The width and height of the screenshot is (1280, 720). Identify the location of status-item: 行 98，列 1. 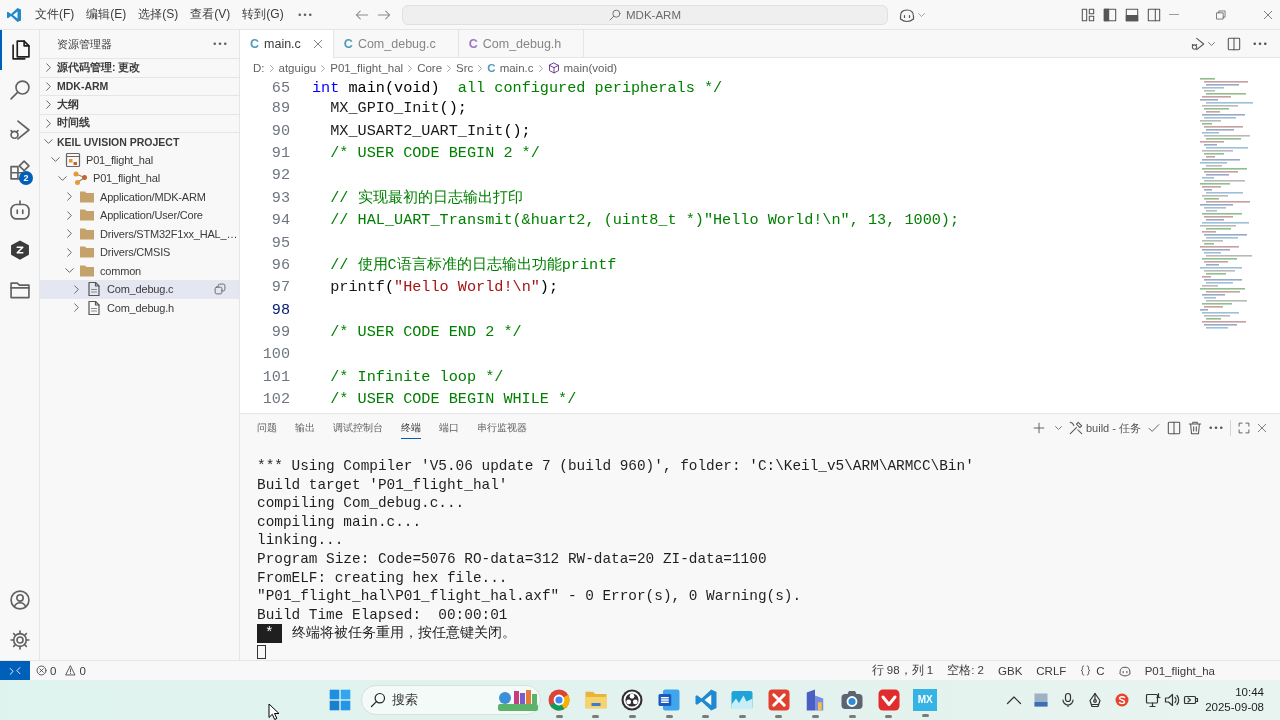
(902, 670).